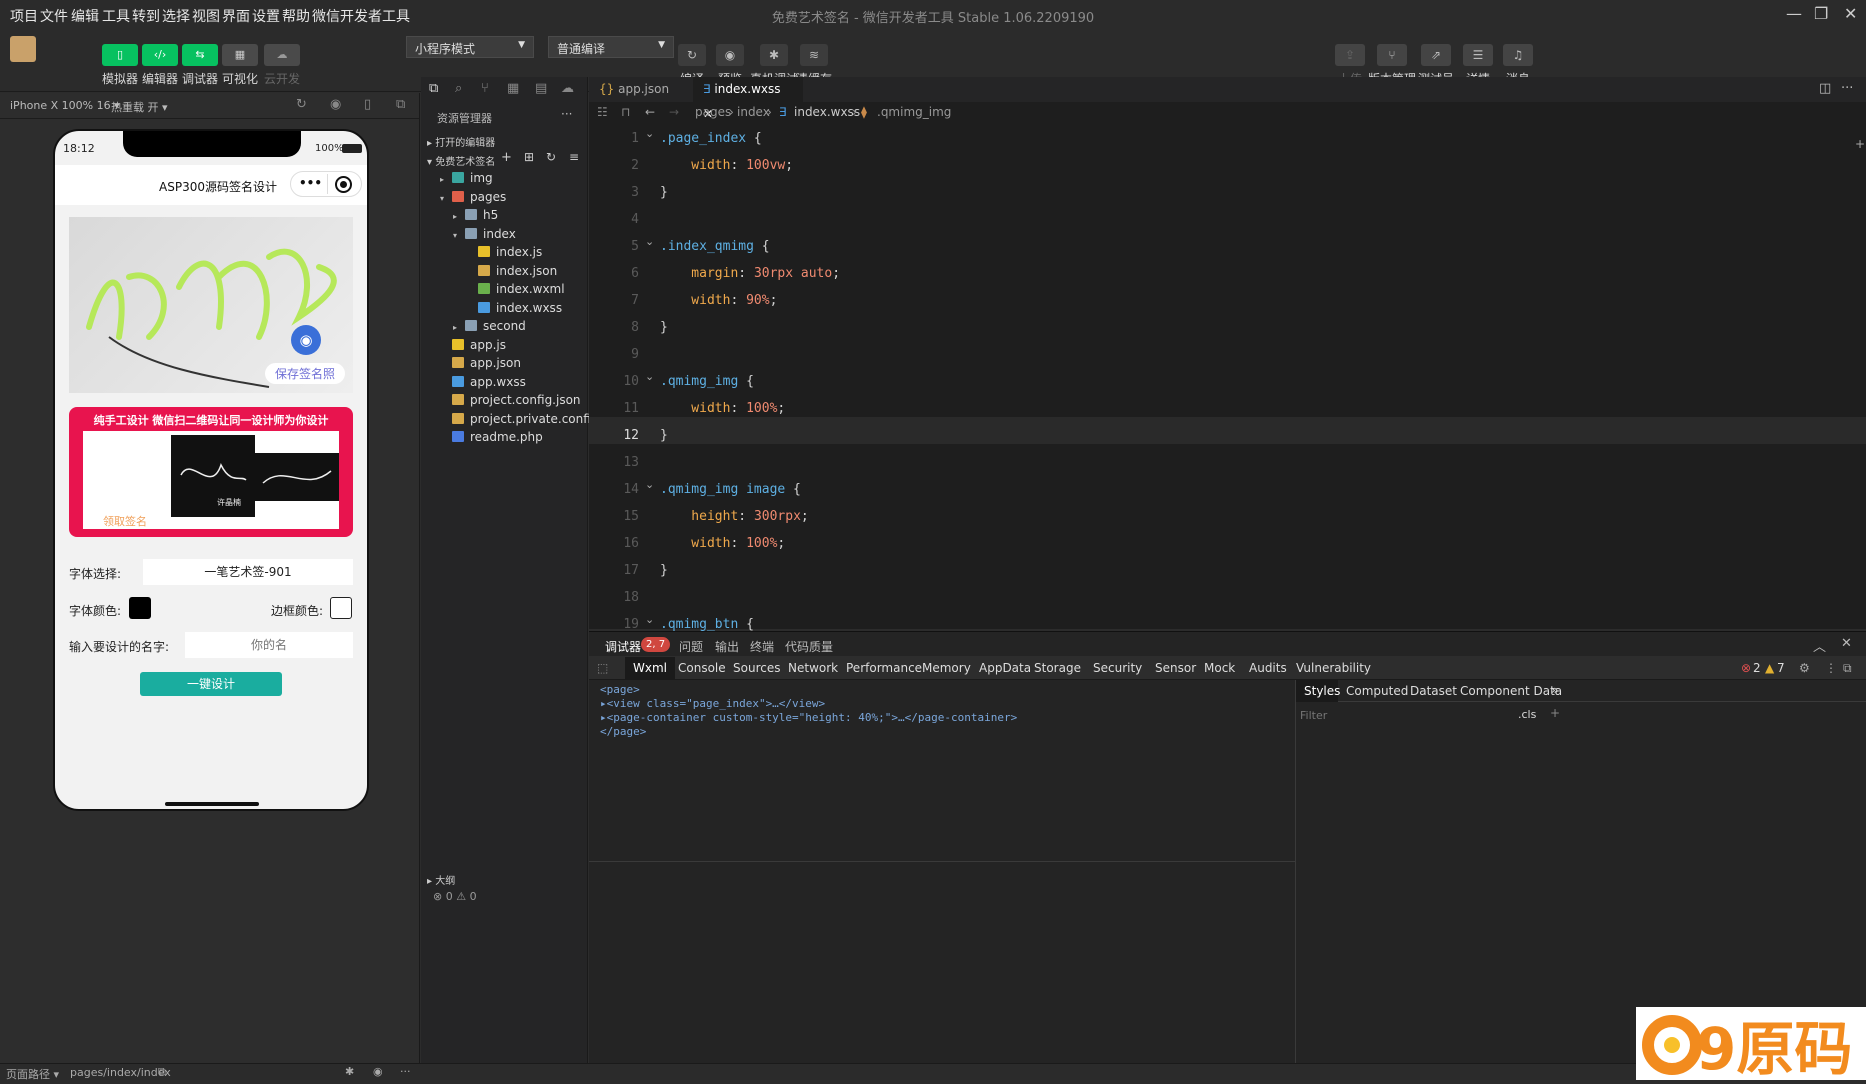 The image size is (1866, 1084). I want to click on list-icon: ☷, so click(602, 112).